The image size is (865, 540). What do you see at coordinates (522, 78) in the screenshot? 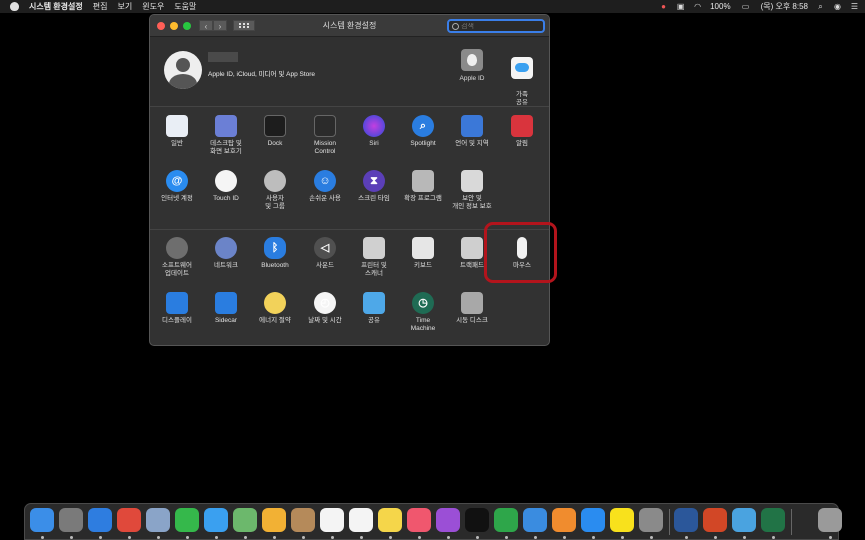
I see `family-sharing-item: 가족 공유` at bounding box center [522, 78].